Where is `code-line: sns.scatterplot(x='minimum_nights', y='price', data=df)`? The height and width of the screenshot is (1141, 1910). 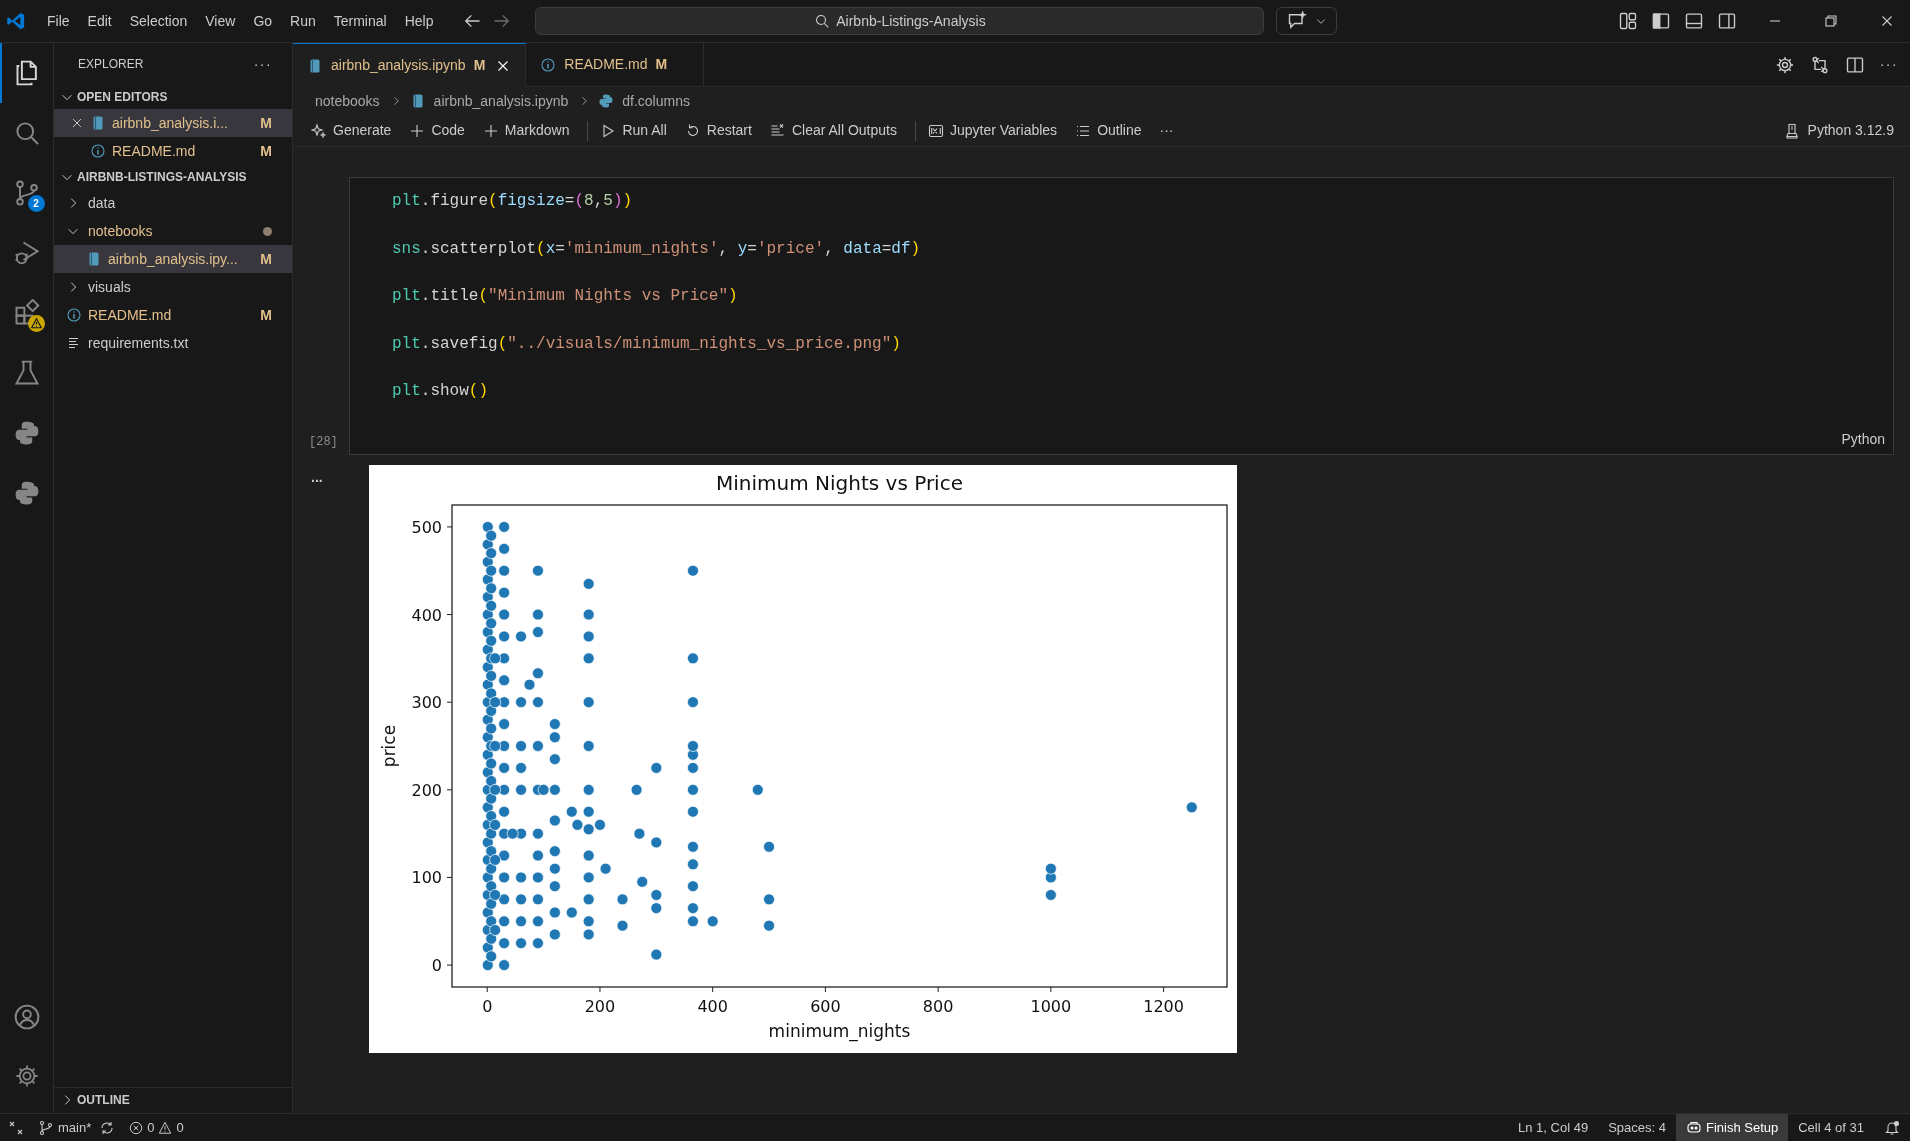
code-line: sns.scatterplot(x='minimum_nights', y='price', data=df) is located at coordinates (657, 249).